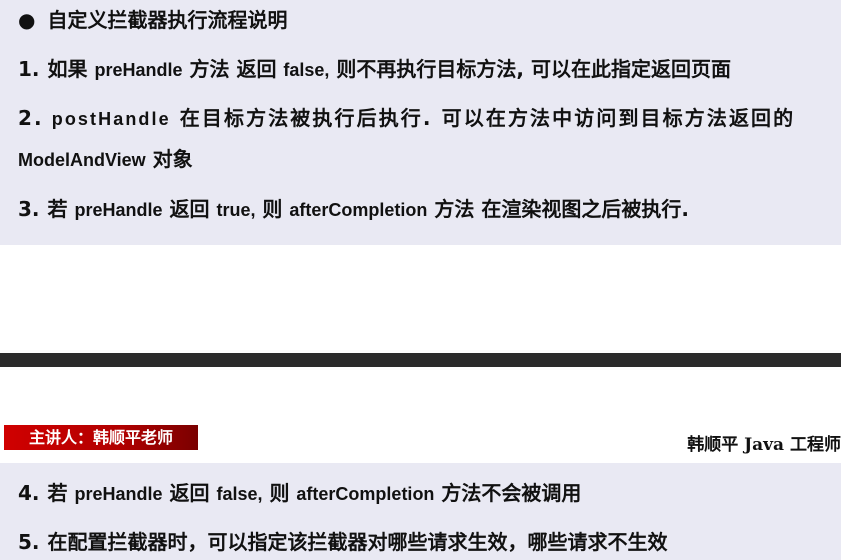  I want to click on slide-divider, so click(420, 360).